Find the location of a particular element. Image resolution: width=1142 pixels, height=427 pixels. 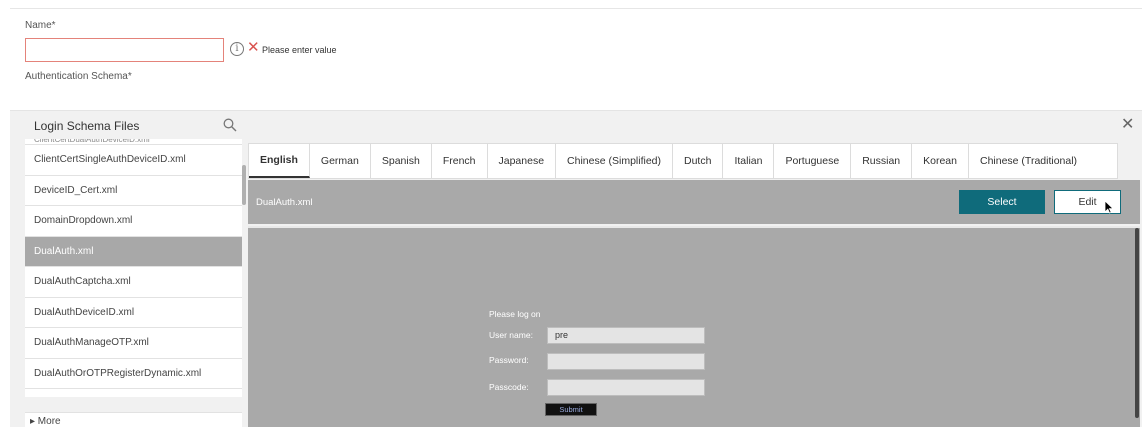

file-list-scrollbar is located at coordinates (244, 185).